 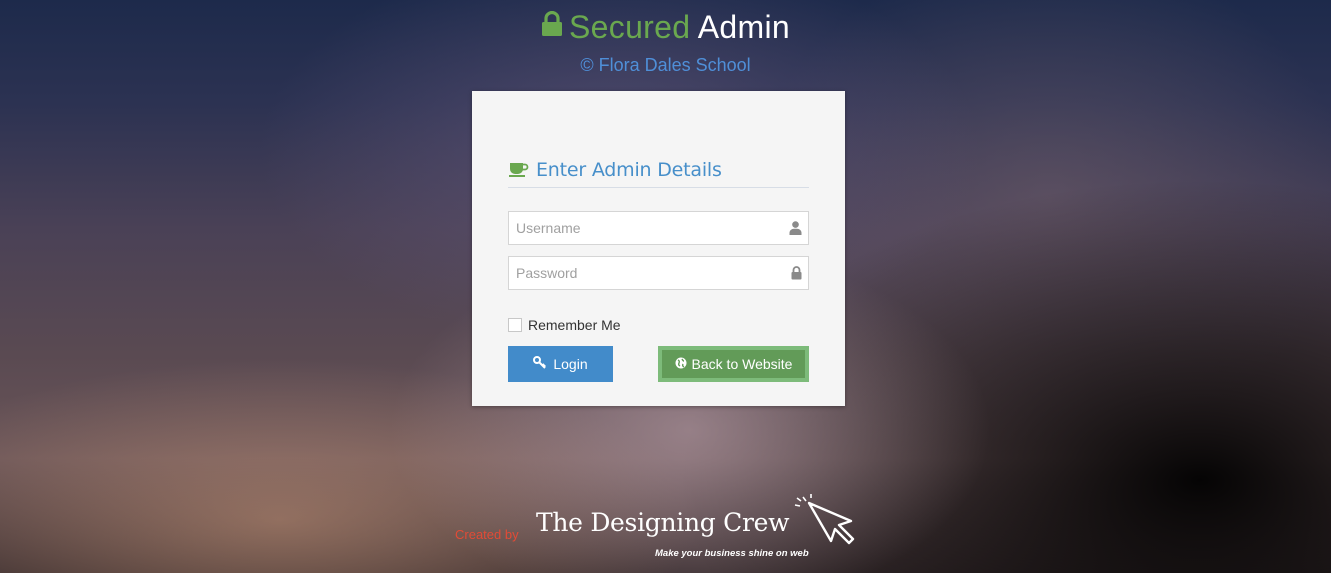 I want to click on login-button-label: Login, so click(x=570, y=364).